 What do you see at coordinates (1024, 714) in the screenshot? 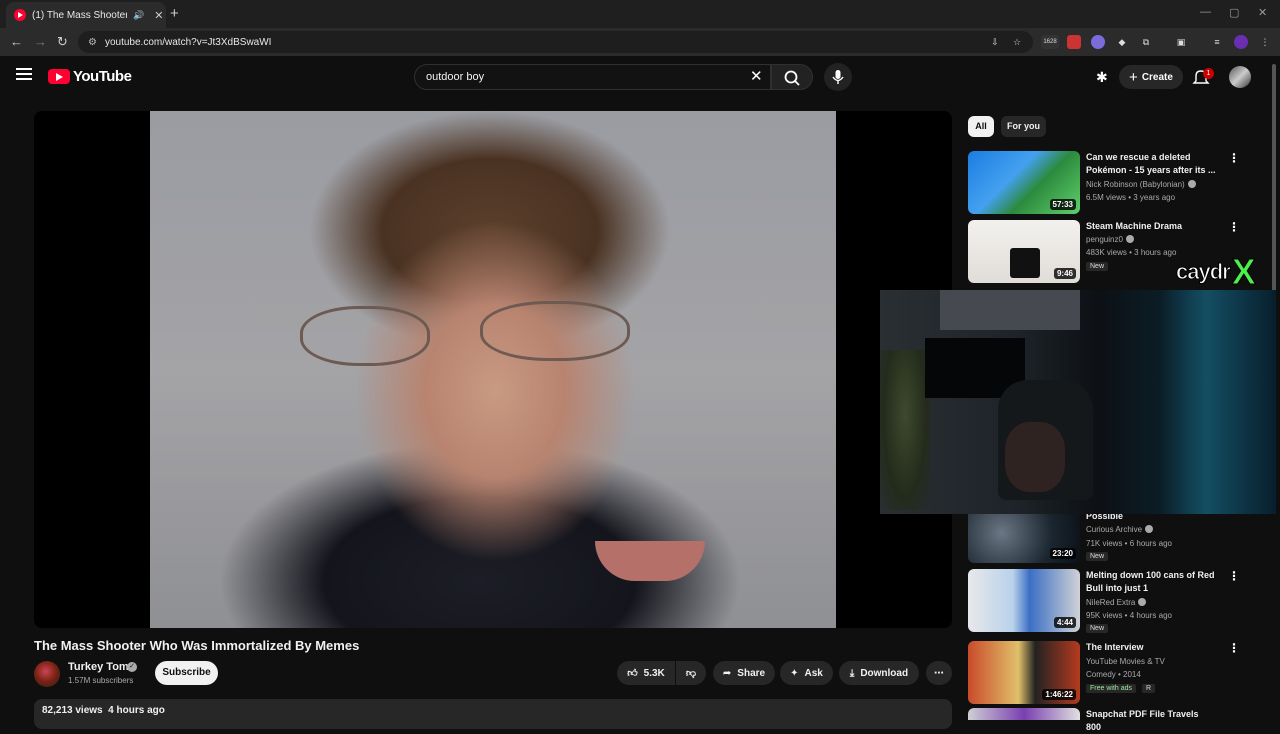
I see `video-thumbnail` at bounding box center [1024, 714].